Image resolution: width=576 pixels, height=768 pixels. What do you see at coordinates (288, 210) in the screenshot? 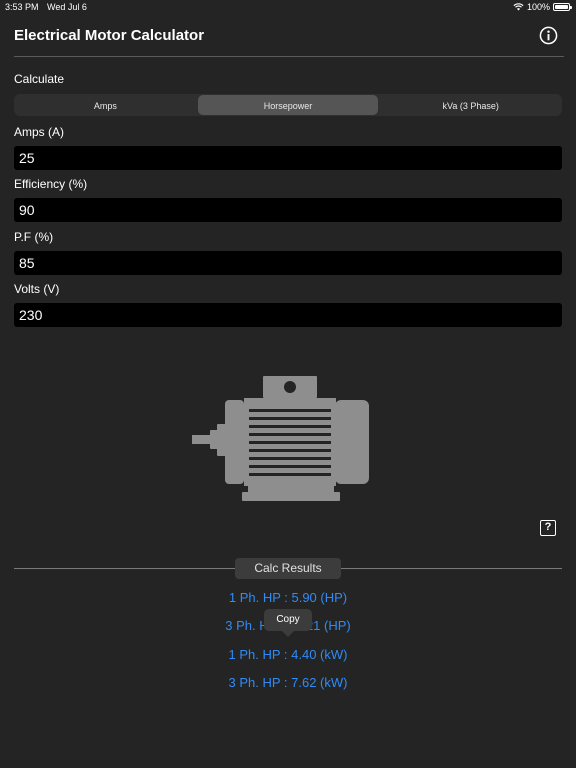
I see `efficiency-field: 90` at bounding box center [288, 210].